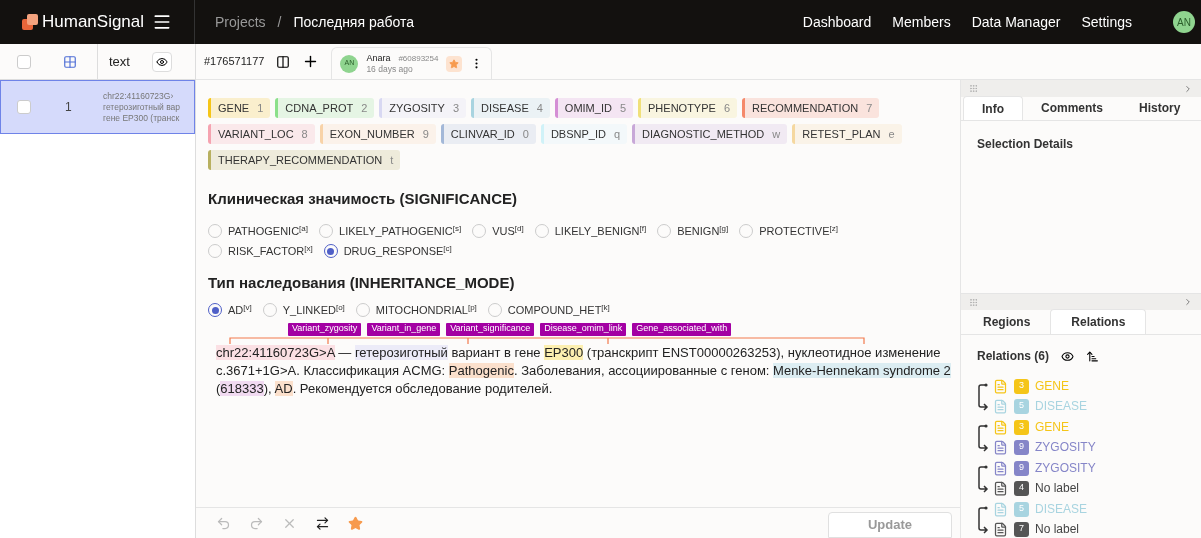 Image resolution: width=1201 pixels, height=538 pixels. Describe the element at coordinates (397, 251) in the screenshot. I see `option-label: DRUG_RESPONSE$^{[c]}$` at that location.